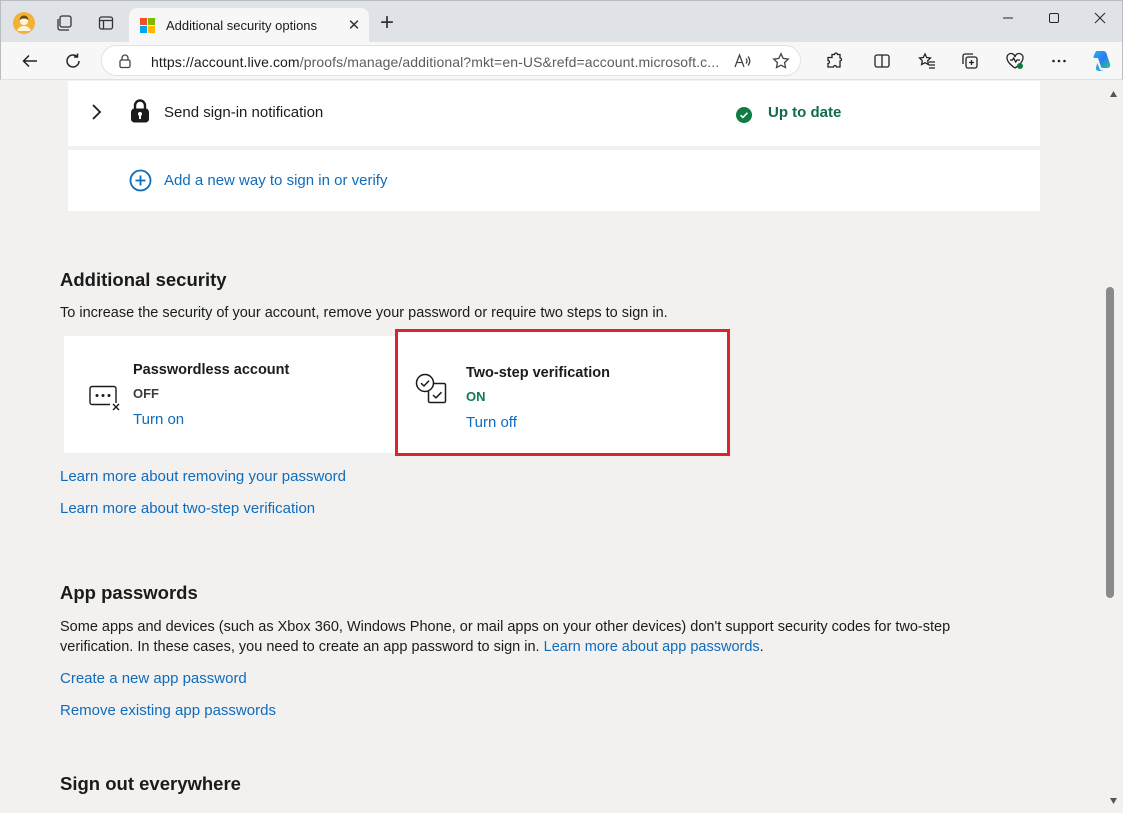 Image resolution: width=1123 pixels, height=813 pixels. What do you see at coordinates (158, 419) in the screenshot?
I see `turn-on-link: Turn on` at bounding box center [158, 419].